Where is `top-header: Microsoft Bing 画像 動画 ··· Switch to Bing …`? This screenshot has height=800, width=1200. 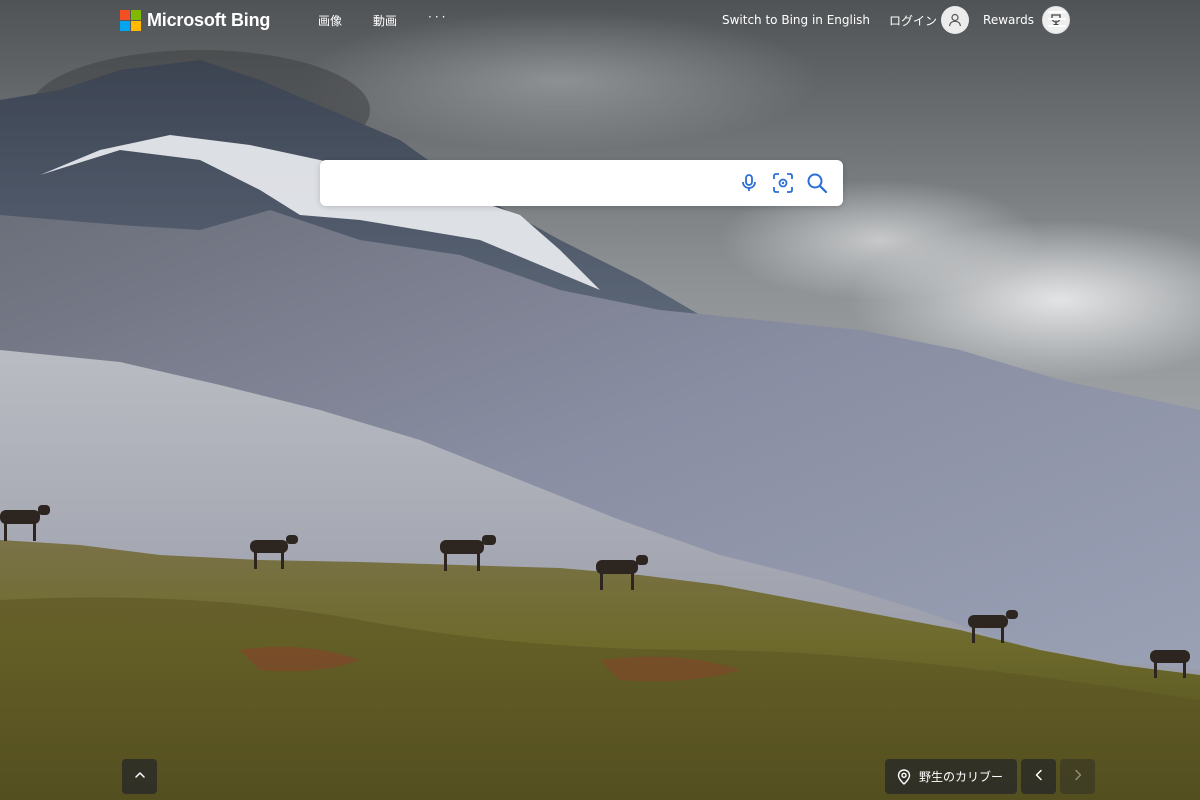
top-header: Microsoft Bing 画像 動画 ··· Switch to Bing … is located at coordinates (600, 20).